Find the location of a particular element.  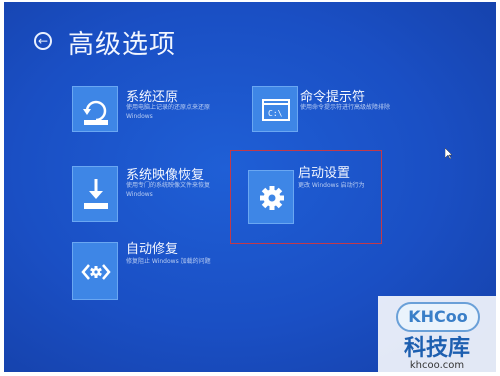

svg-text: C:\ is located at coordinates (275, 113).